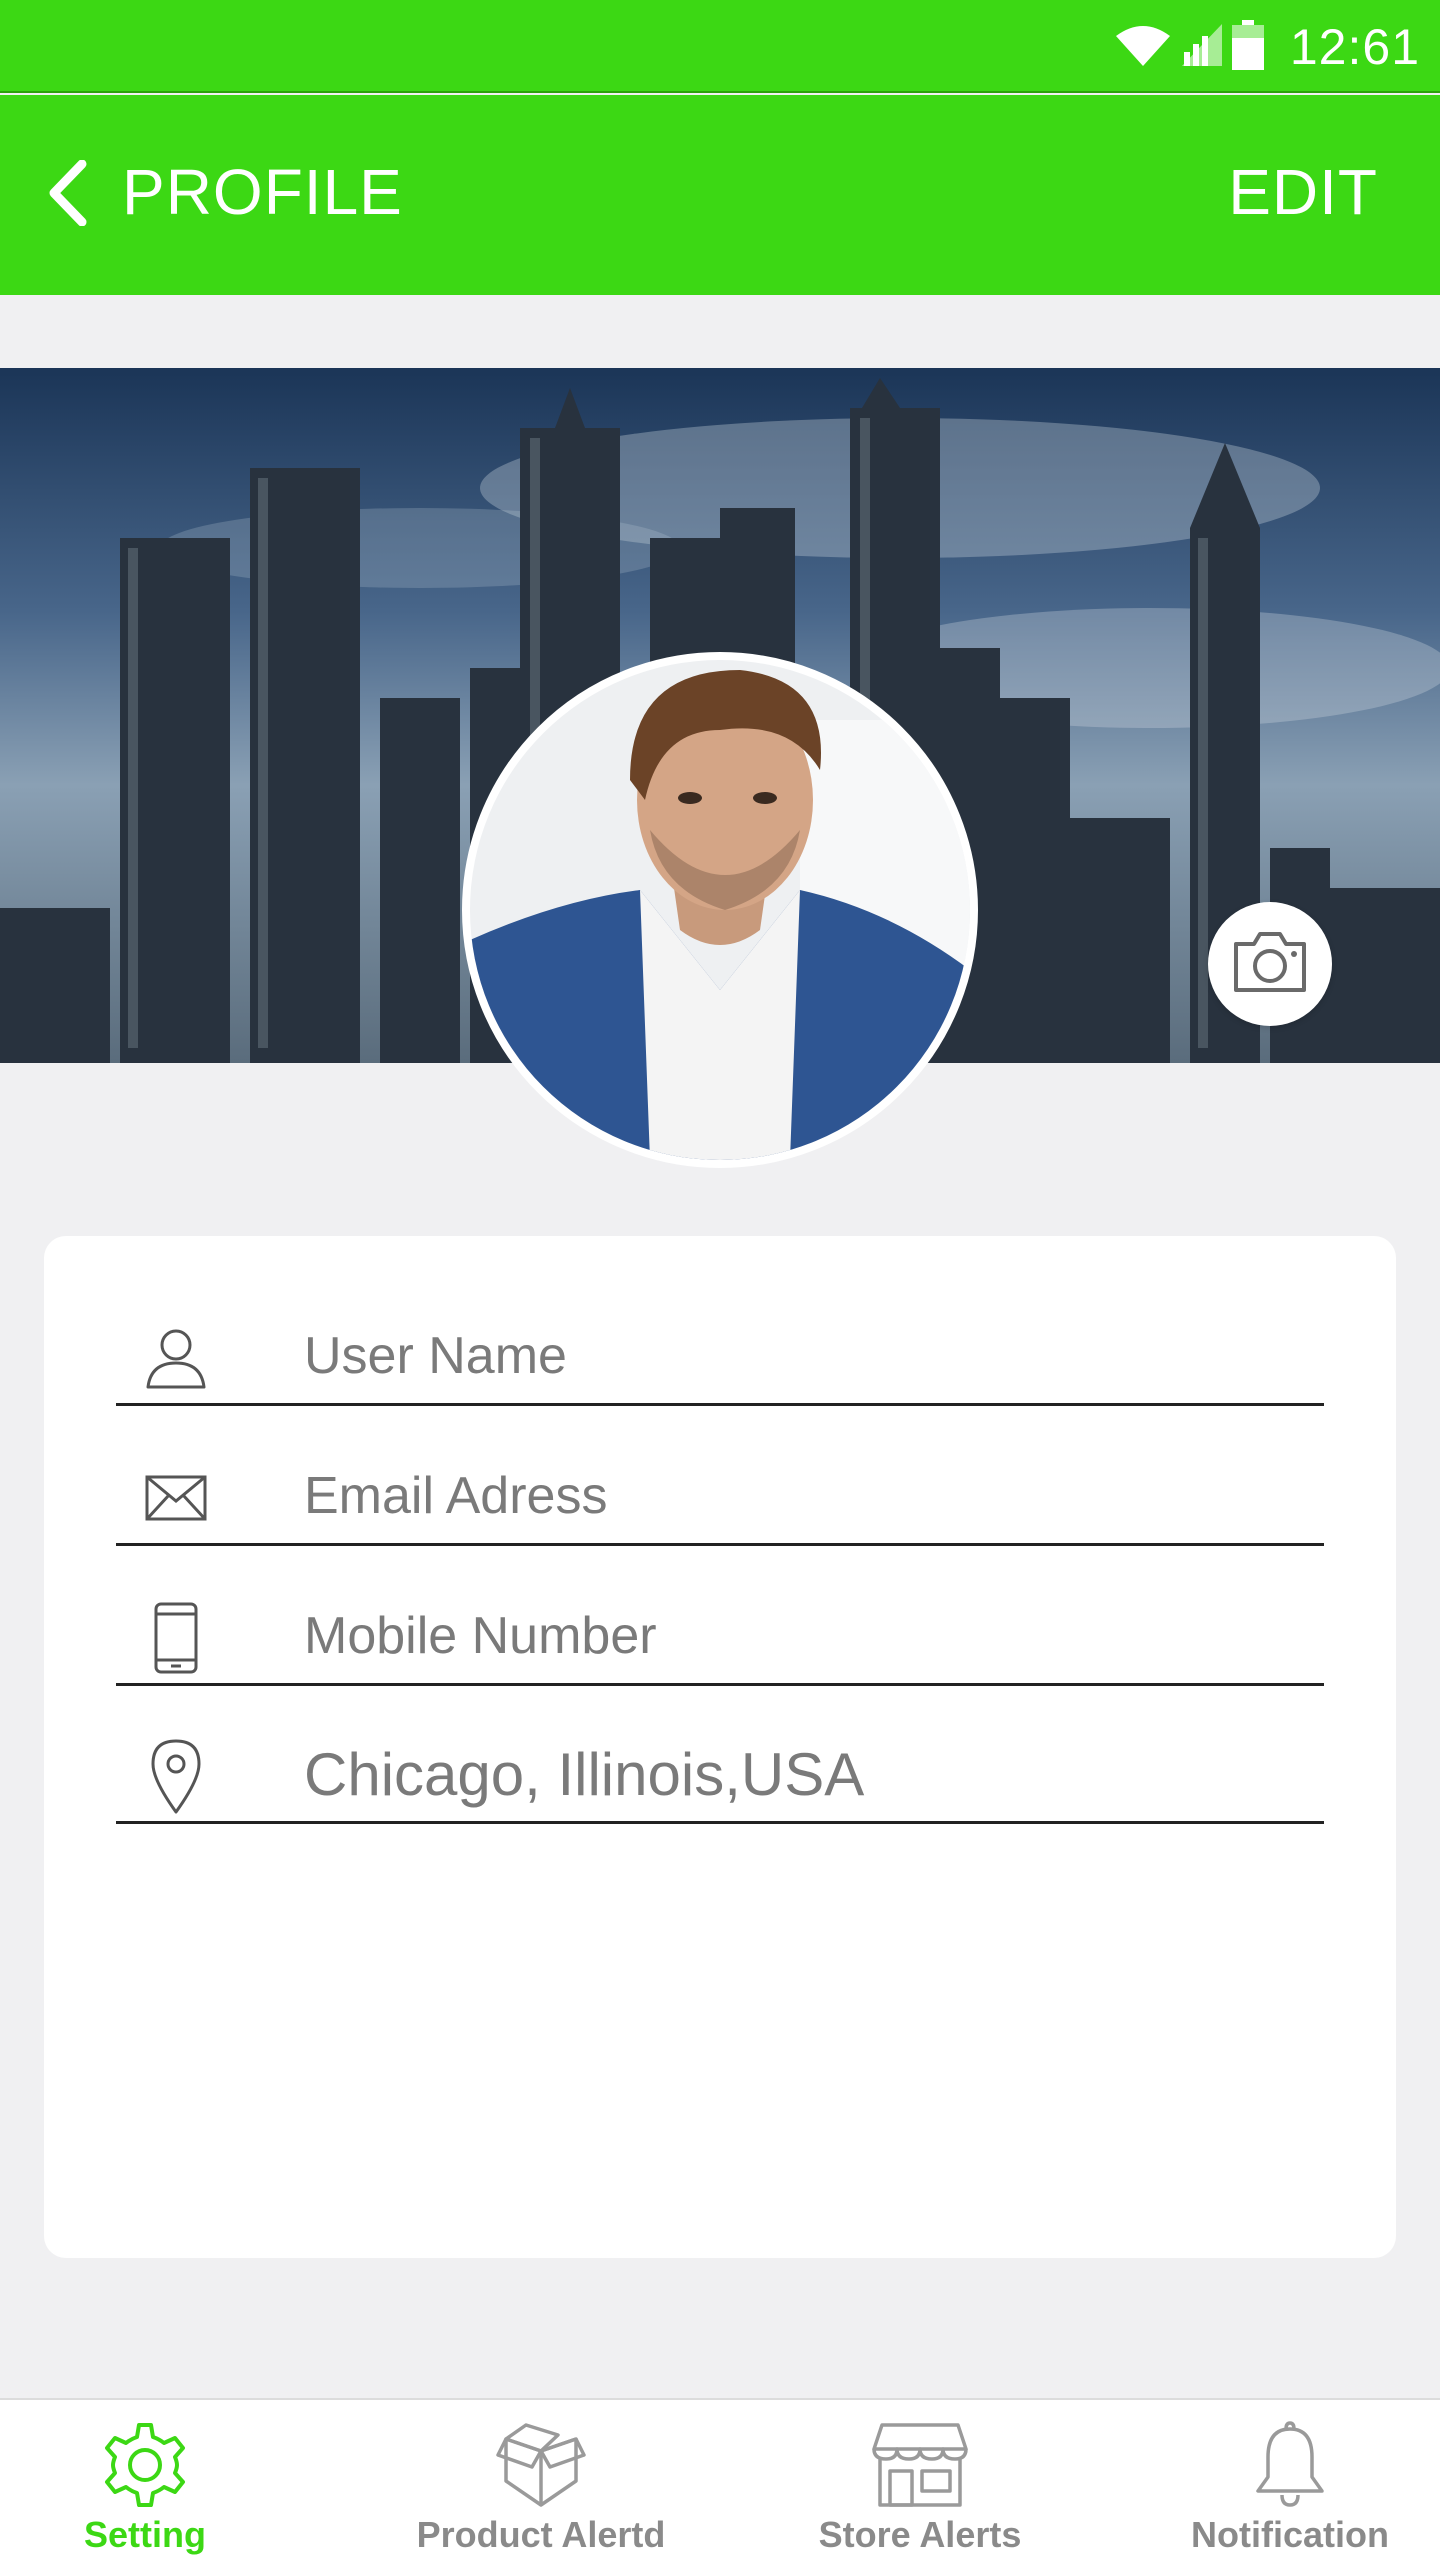  Describe the element at coordinates (1202, 47) in the screenshot. I see `signal-icon` at that location.